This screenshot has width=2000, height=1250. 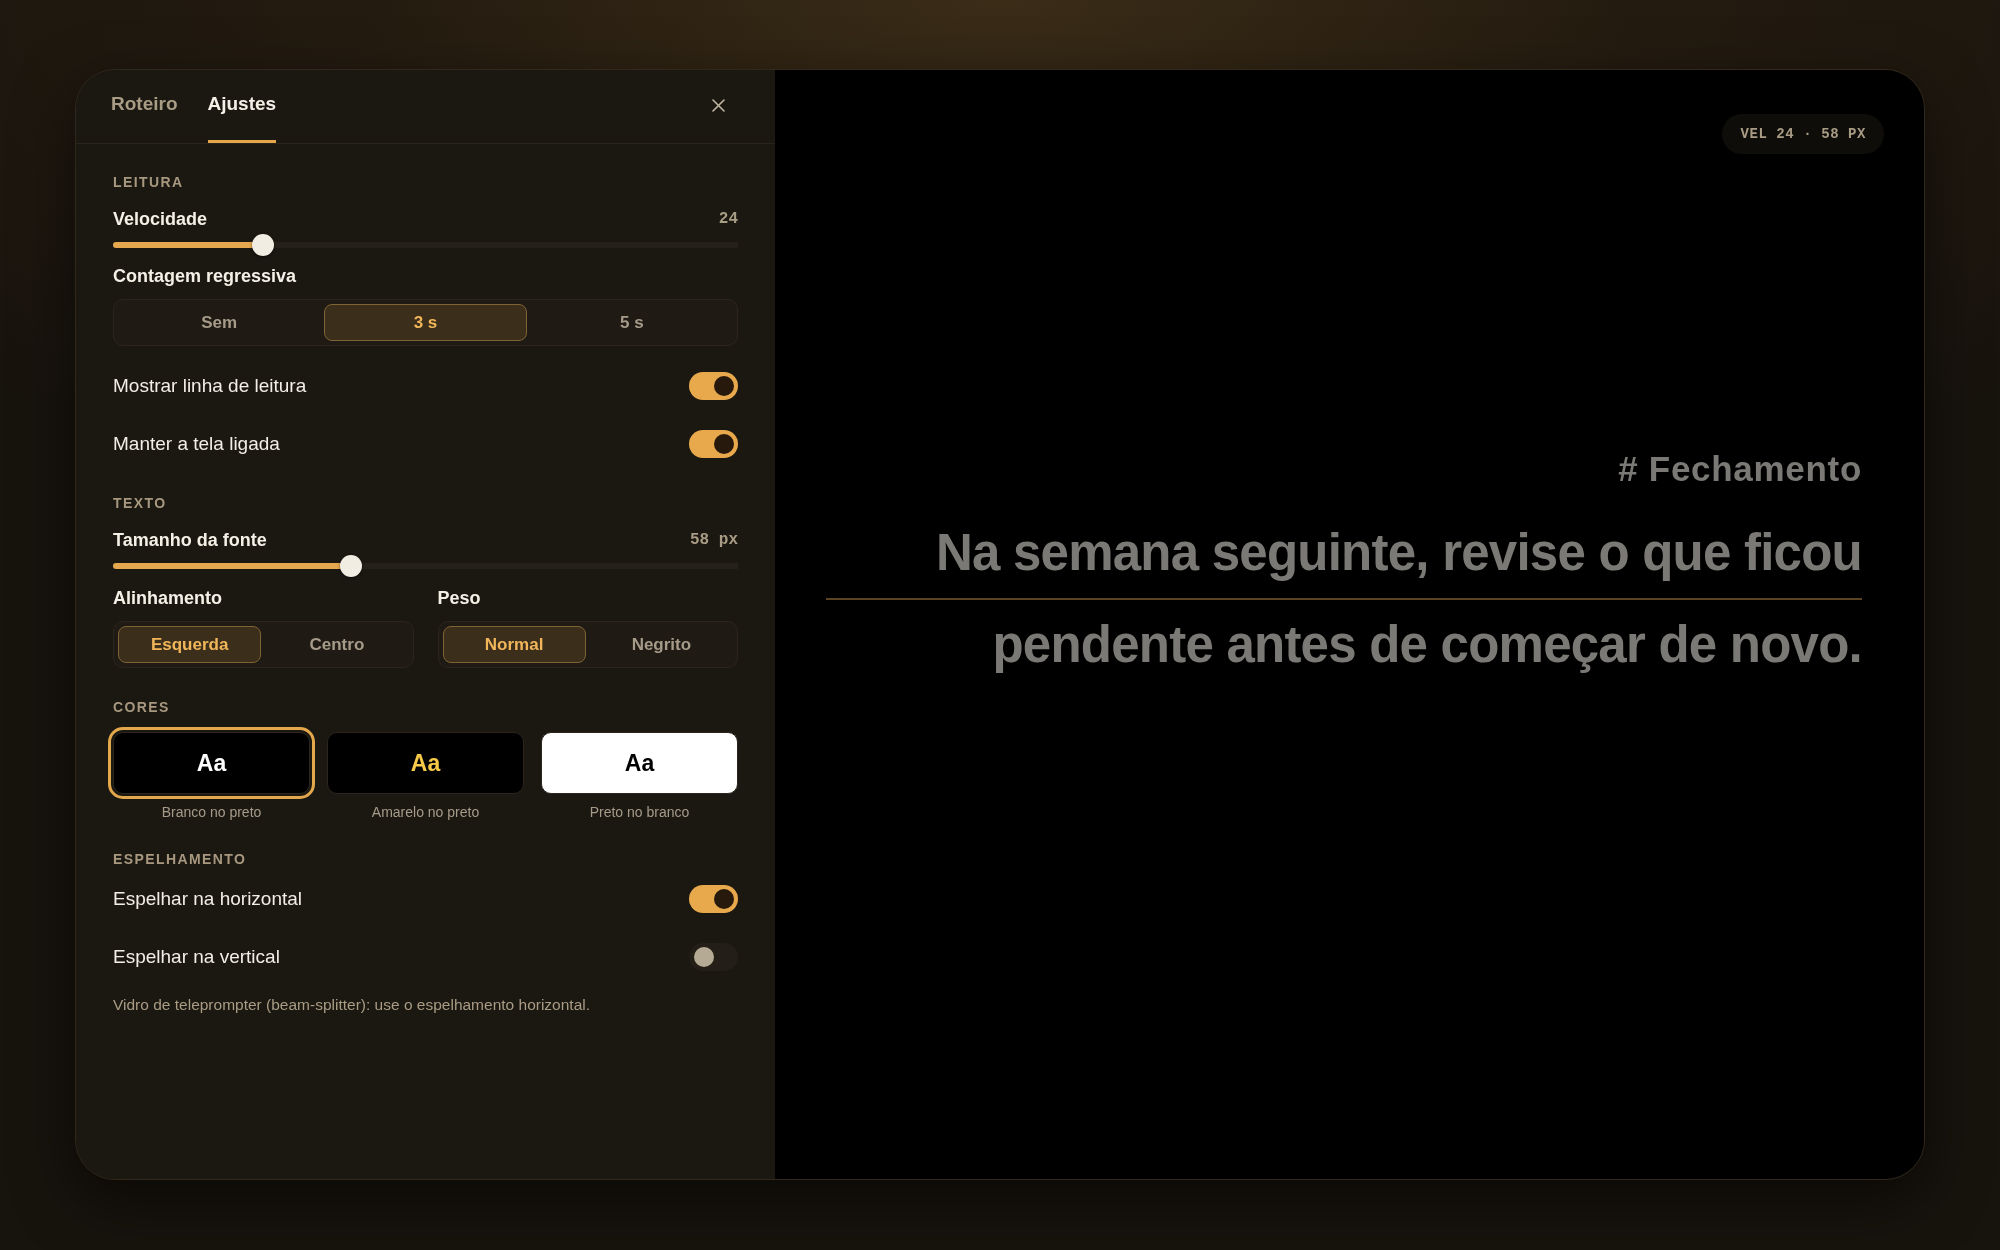 What do you see at coordinates (211, 812) in the screenshot?
I see `theme-label: Branco no preto` at bounding box center [211, 812].